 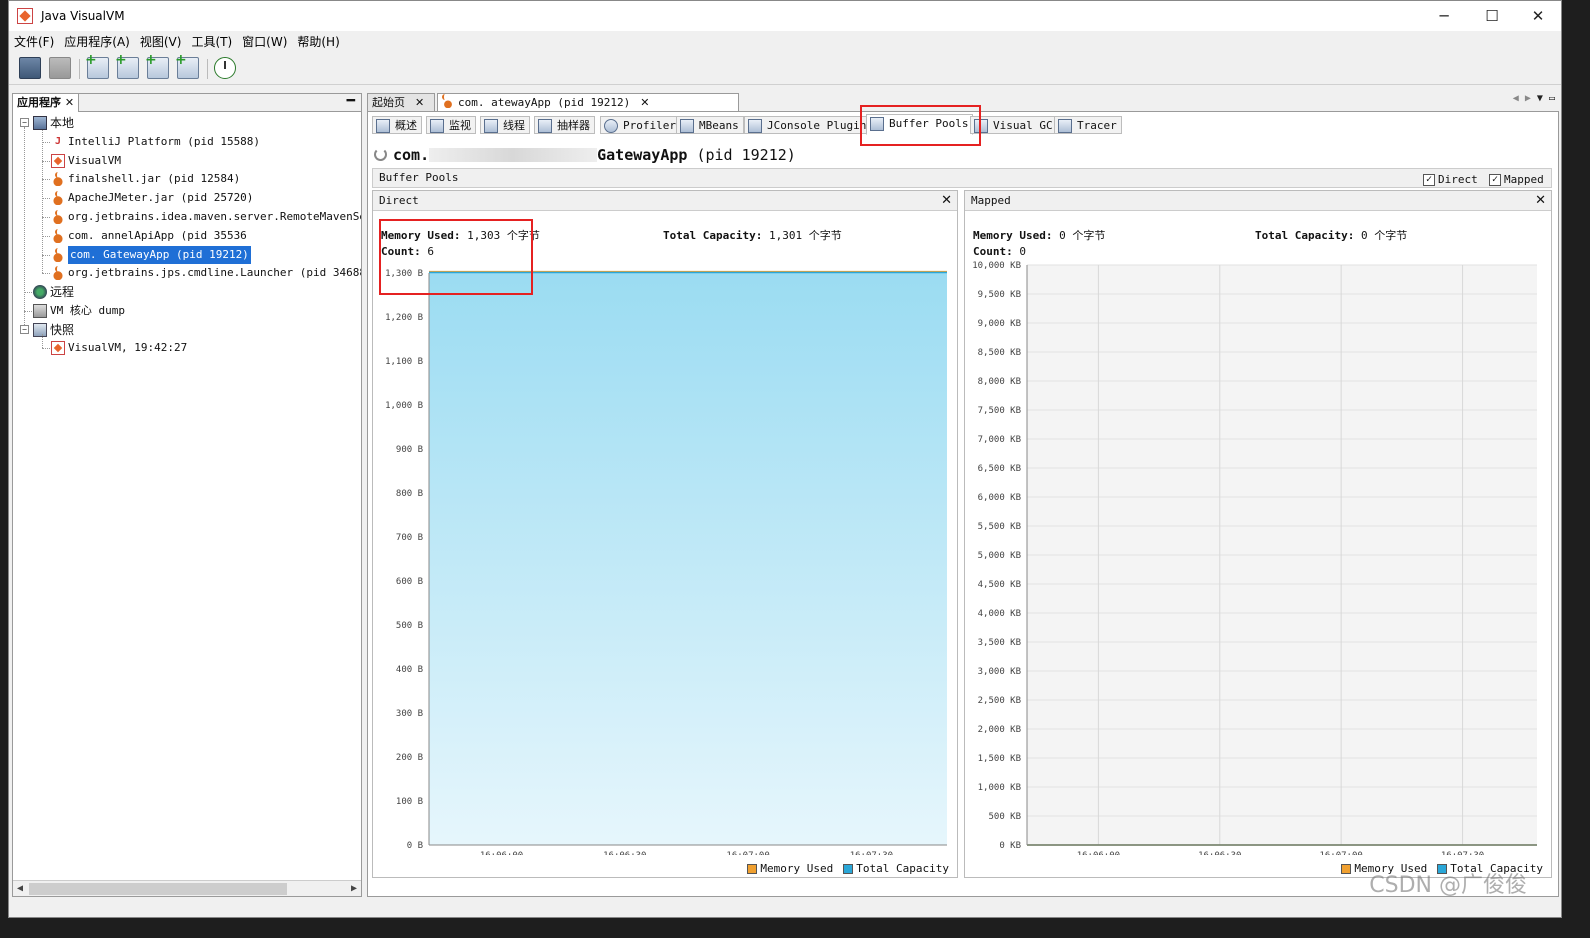 I want to click on tree-node-remote: 远程, so click(x=53, y=292).